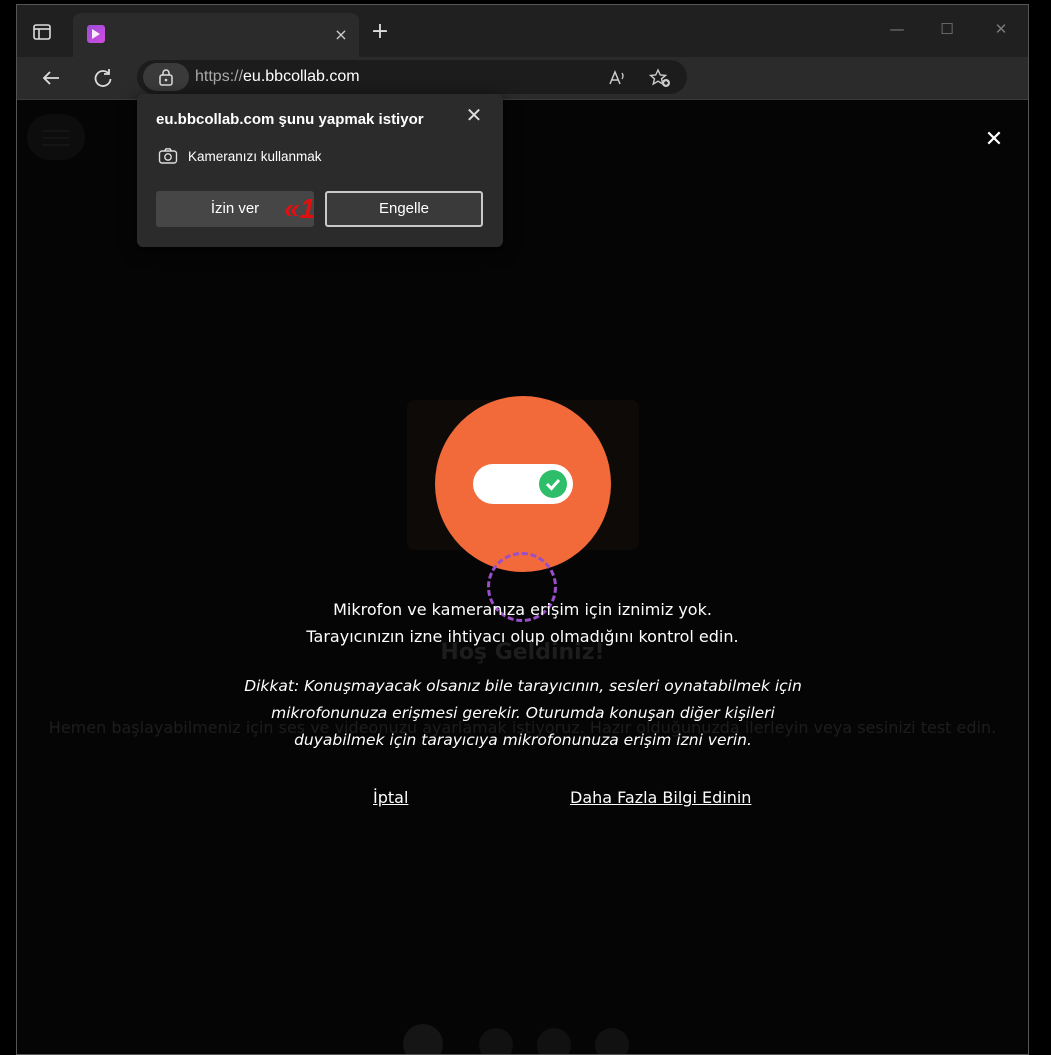 The height and width of the screenshot is (1055, 1051). What do you see at coordinates (423, 1039) in the screenshot?
I see `avatar-icon` at bounding box center [423, 1039].